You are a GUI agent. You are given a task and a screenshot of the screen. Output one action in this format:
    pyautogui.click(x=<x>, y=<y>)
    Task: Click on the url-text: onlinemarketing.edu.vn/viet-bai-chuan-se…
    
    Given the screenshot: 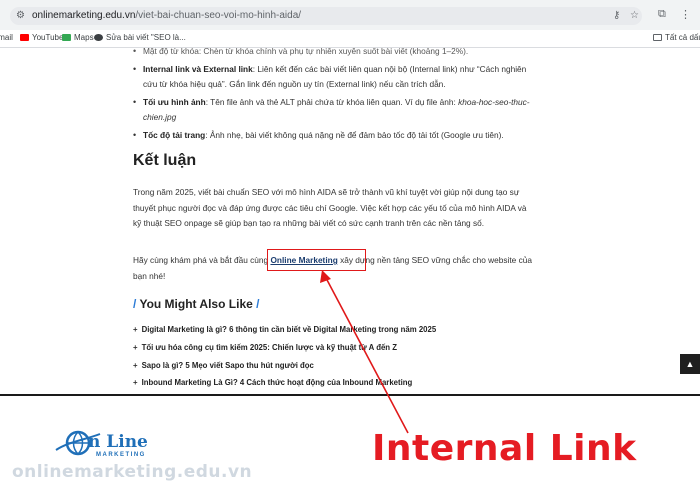 What is the action you would take?
    pyautogui.click(x=166, y=15)
    